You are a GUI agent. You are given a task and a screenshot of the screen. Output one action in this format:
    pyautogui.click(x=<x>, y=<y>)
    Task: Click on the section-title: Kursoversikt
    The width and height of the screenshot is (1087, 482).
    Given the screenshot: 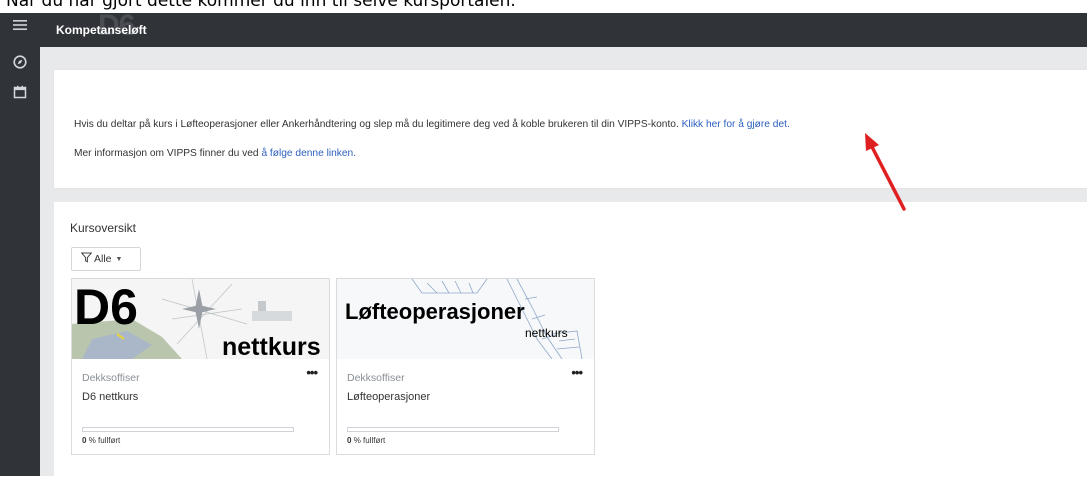 What is the action you would take?
    pyautogui.click(x=103, y=228)
    